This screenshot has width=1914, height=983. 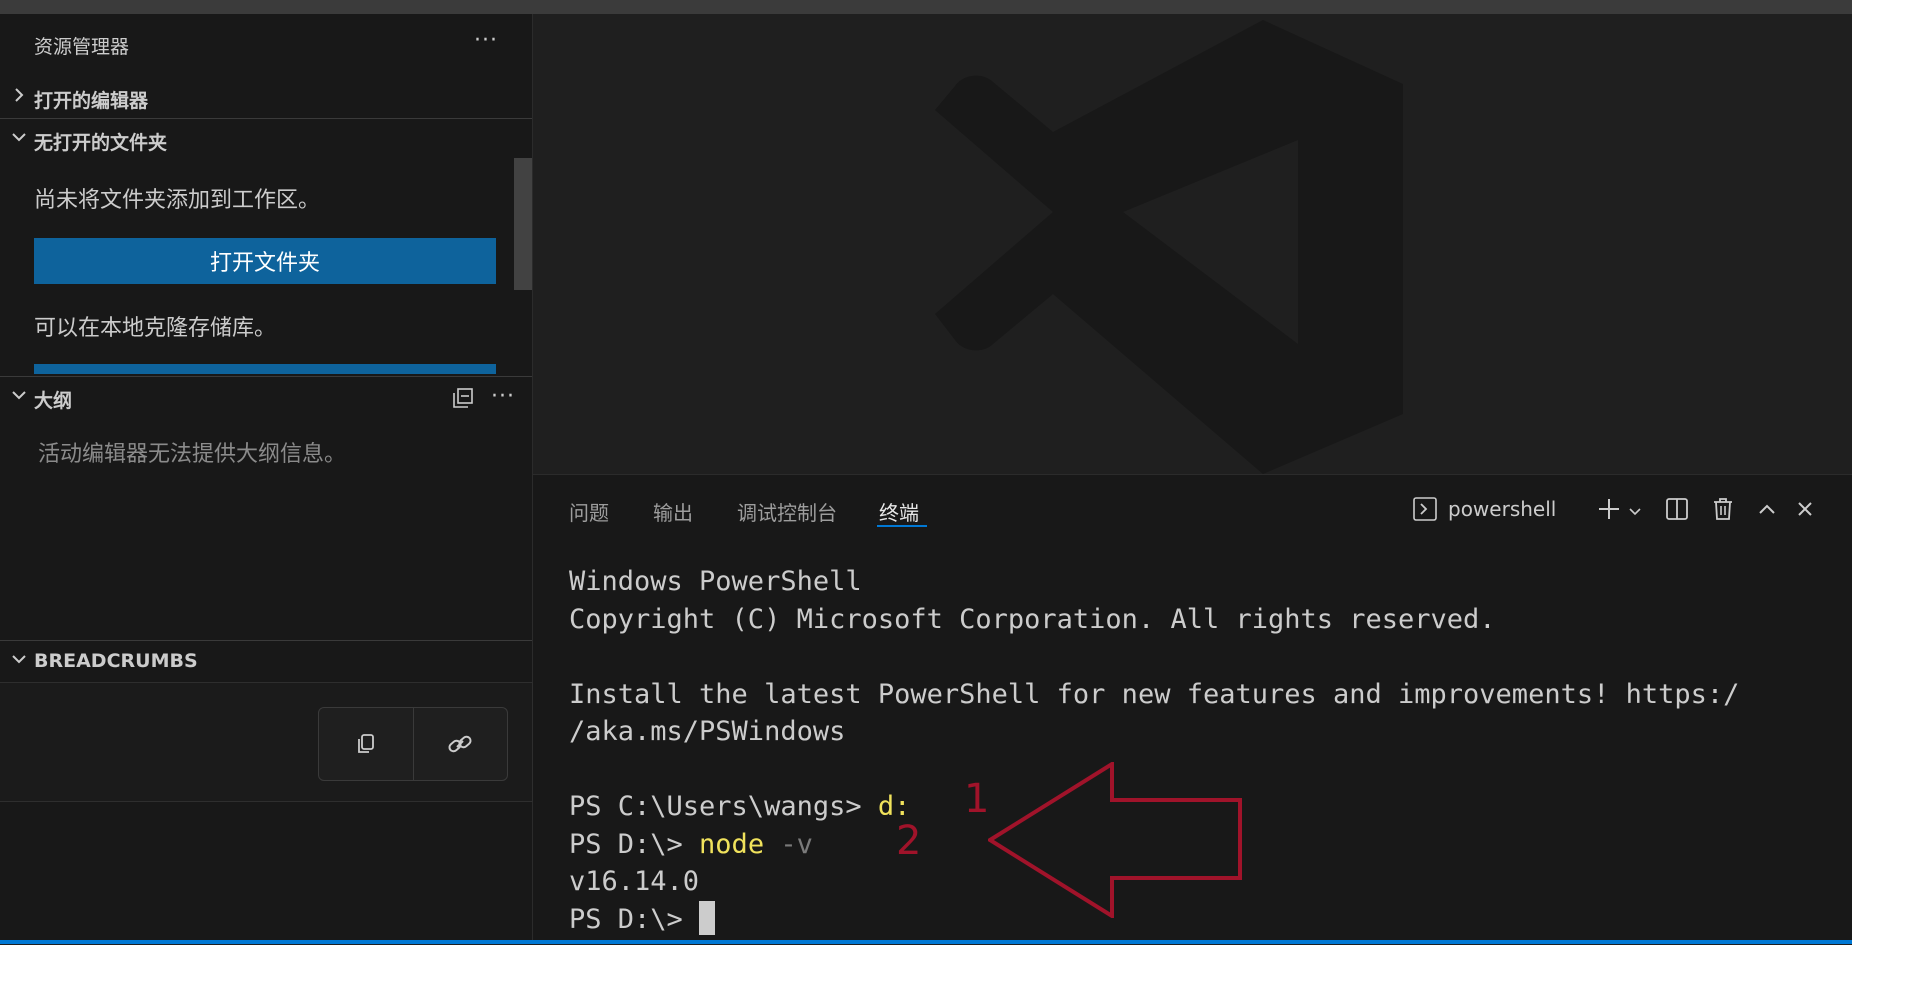 I want to click on terminal-icon, so click(x=1425, y=509).